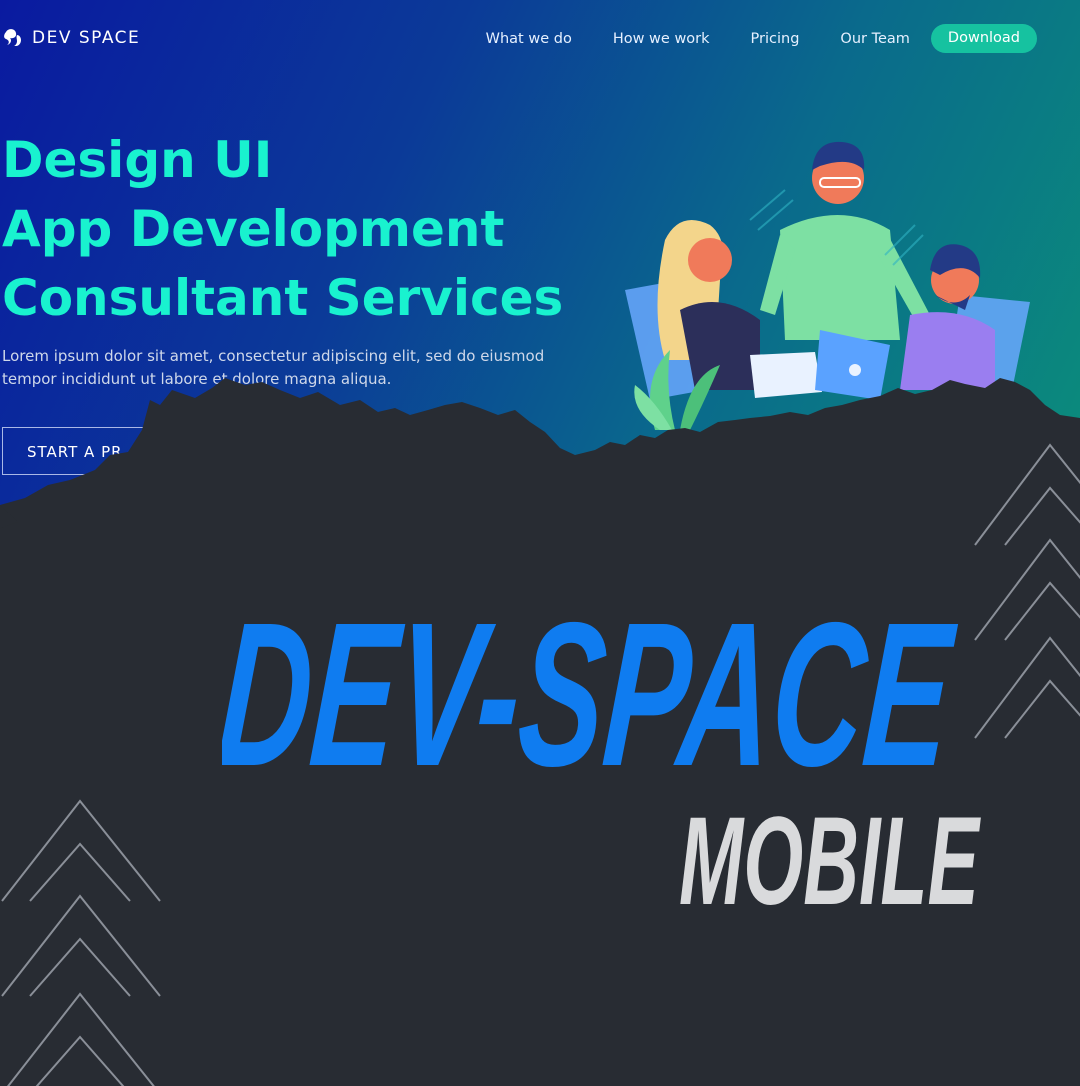 The height and width of the screenshot is (1086, 1080). I want to click on dev-space-title: DEV-SPACE, so click(592, 687).